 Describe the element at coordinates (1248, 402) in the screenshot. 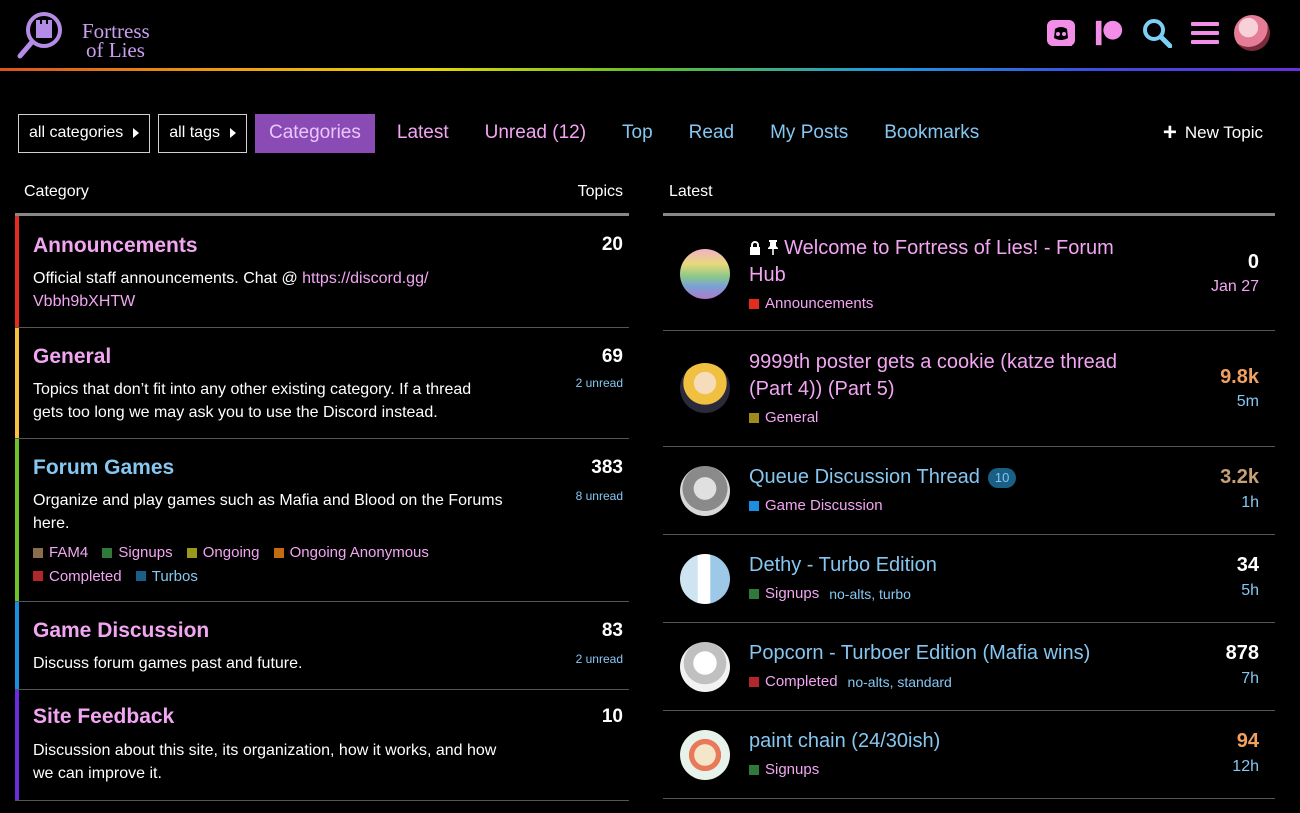

I see `topic-activity: 5m` at that location.